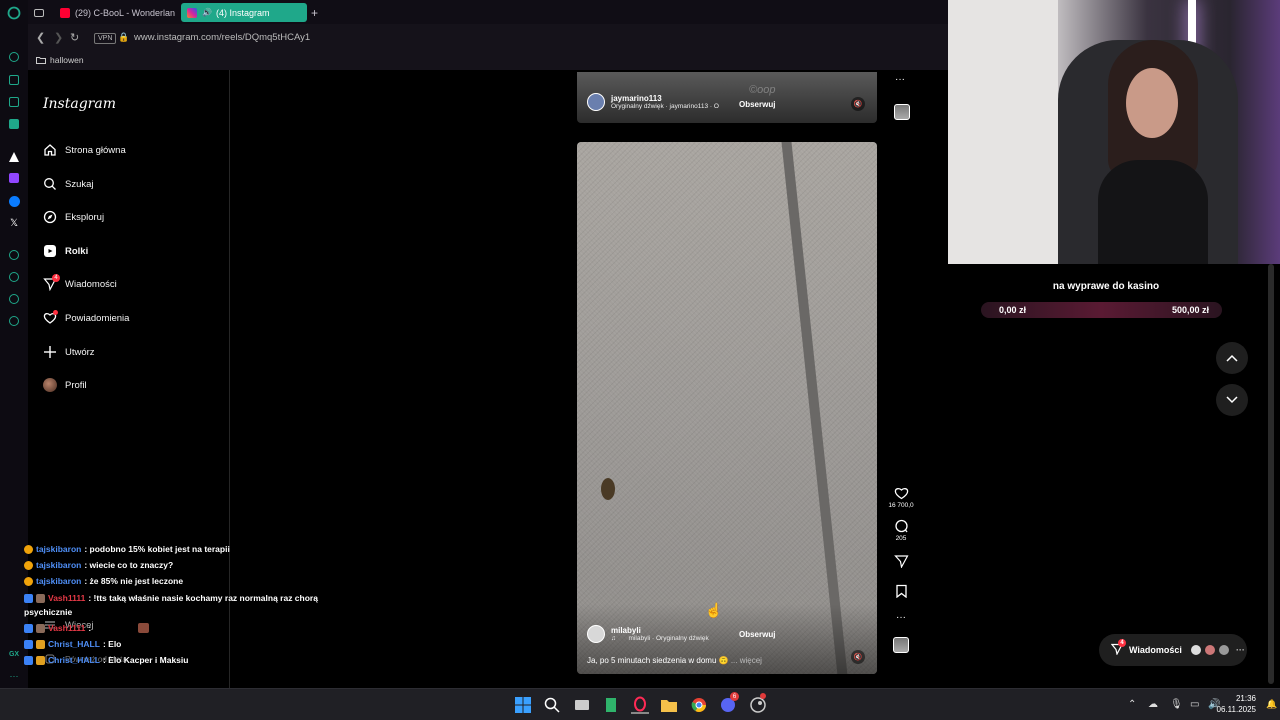 This screenshot has height=720, width=1280. What do you see at coordinates (488, 61) in the screenshot?
I see `bookmarks-bar: hallowen` at bounding box center [488, 61].